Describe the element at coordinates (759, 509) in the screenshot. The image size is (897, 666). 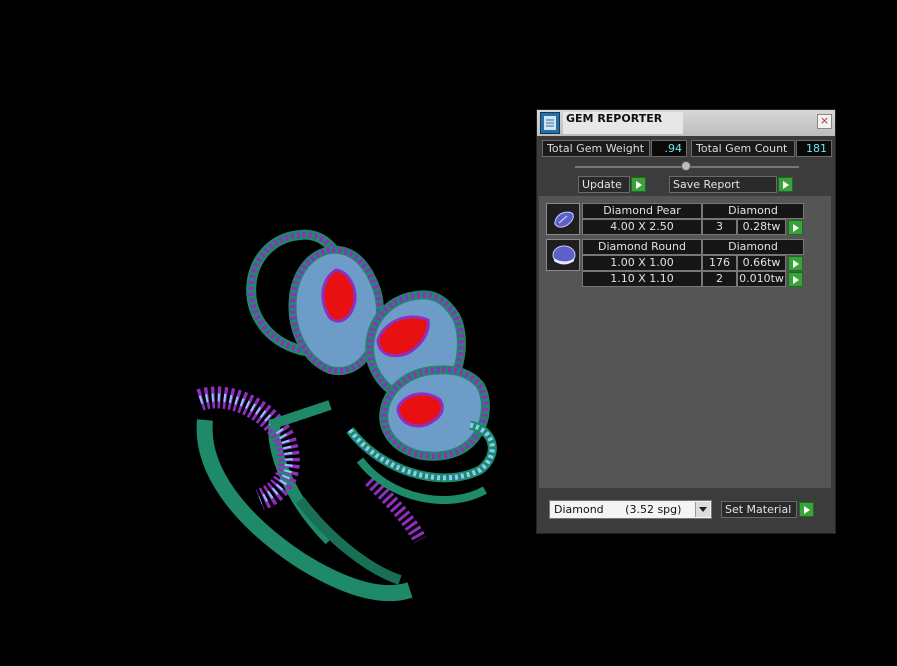
I see `set-material-button: Set Material` at that location.